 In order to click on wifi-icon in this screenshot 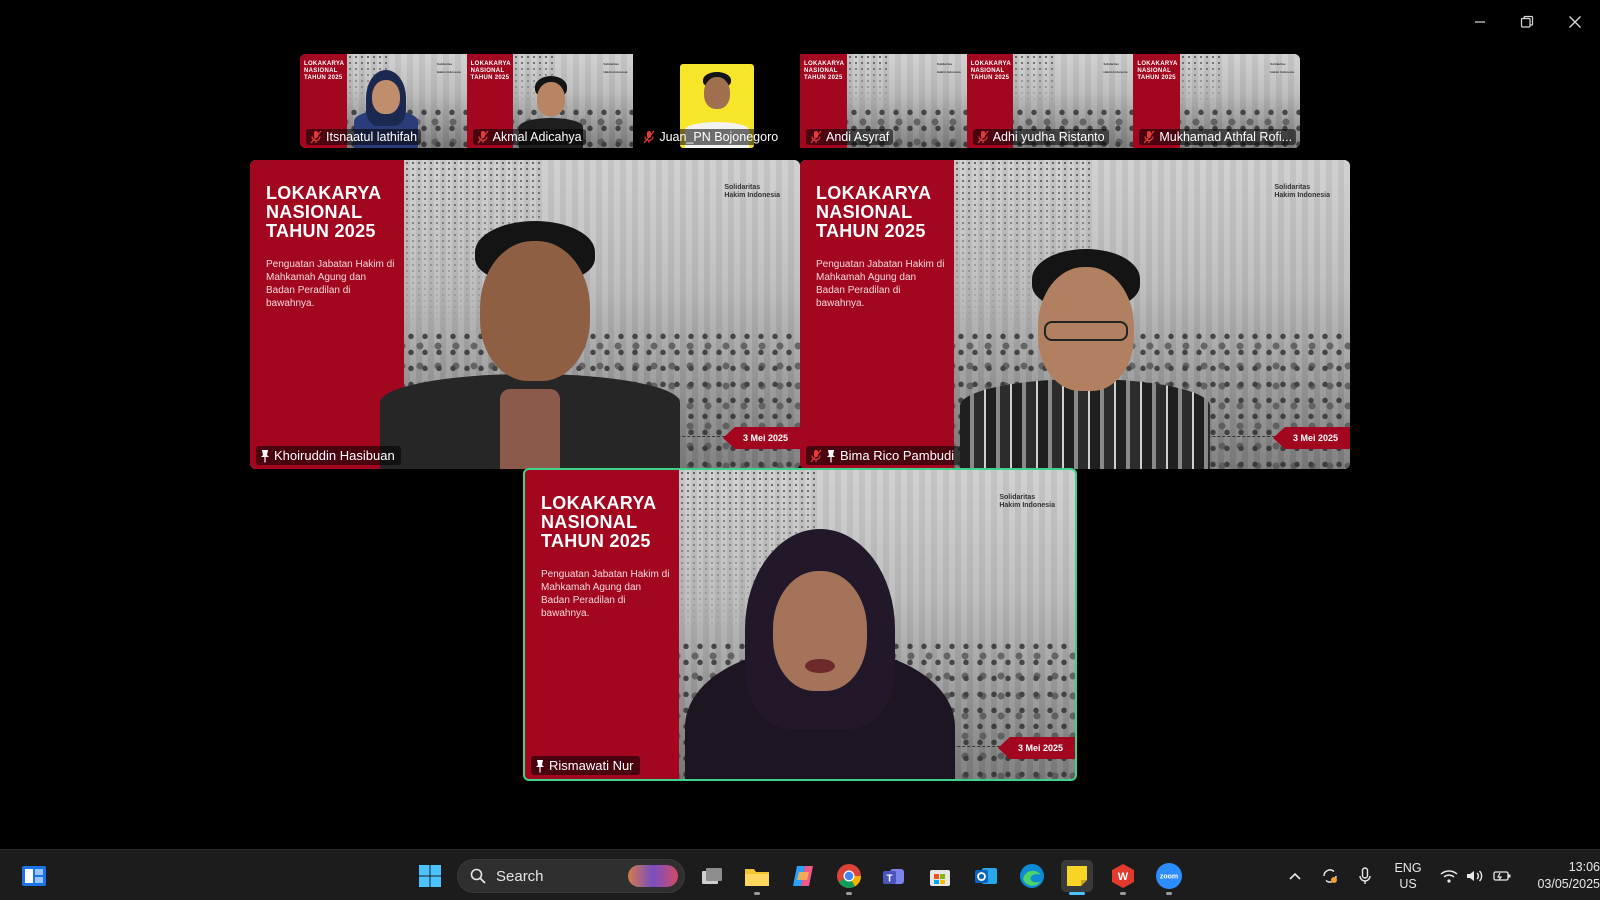, I will do `click(1449, 876)`.